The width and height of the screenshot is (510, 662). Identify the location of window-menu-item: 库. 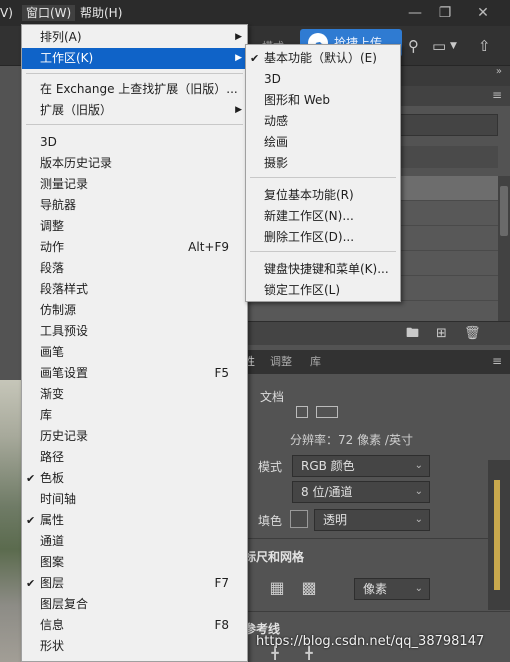
(134, 415).